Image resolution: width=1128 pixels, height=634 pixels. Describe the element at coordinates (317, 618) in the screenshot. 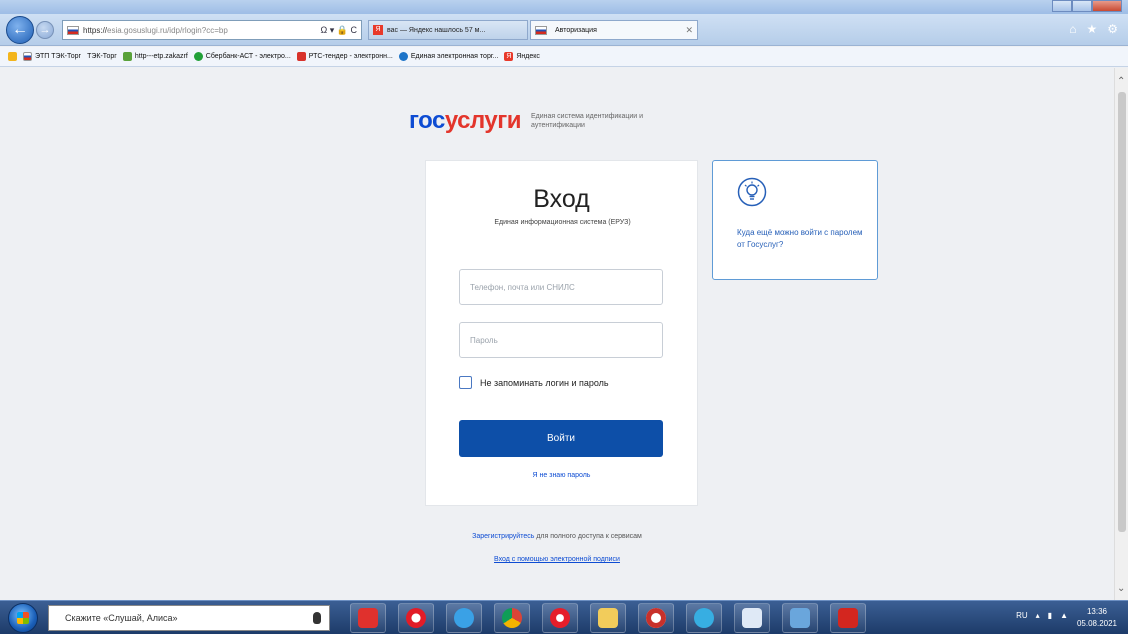

I see `microphone-icon` at that location.